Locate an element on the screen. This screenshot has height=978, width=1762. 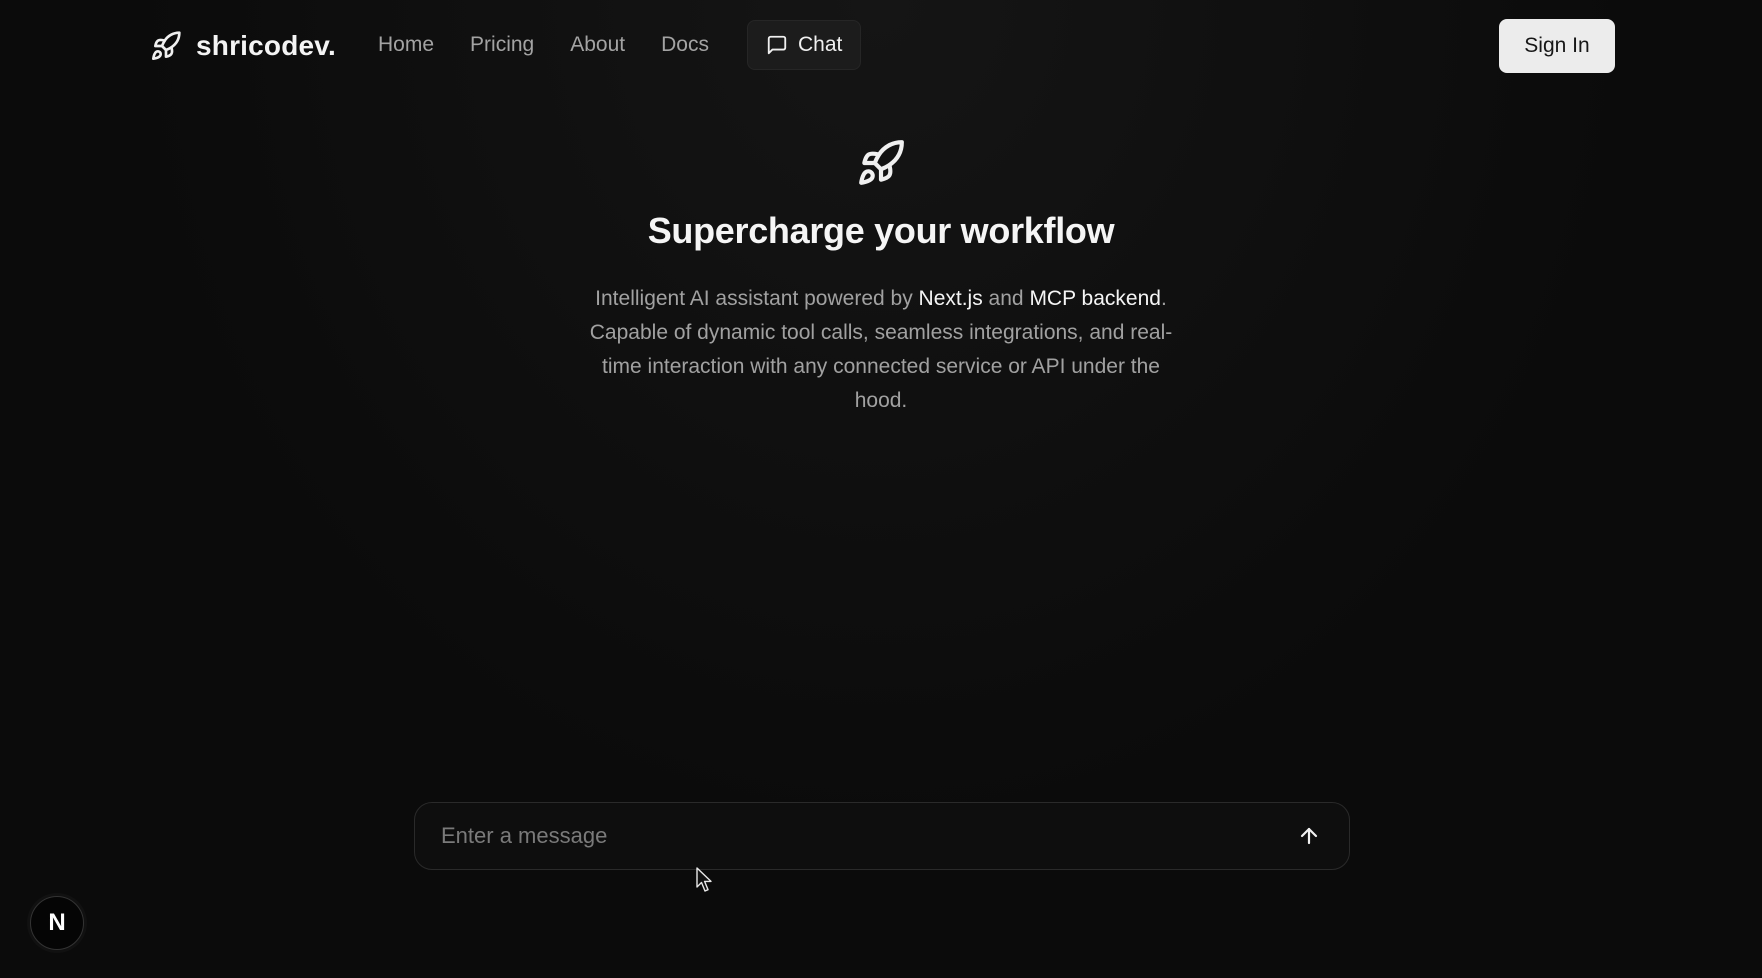
hero-desc-mcp-backend: MCP backend is located at coordinates (1095, 298).